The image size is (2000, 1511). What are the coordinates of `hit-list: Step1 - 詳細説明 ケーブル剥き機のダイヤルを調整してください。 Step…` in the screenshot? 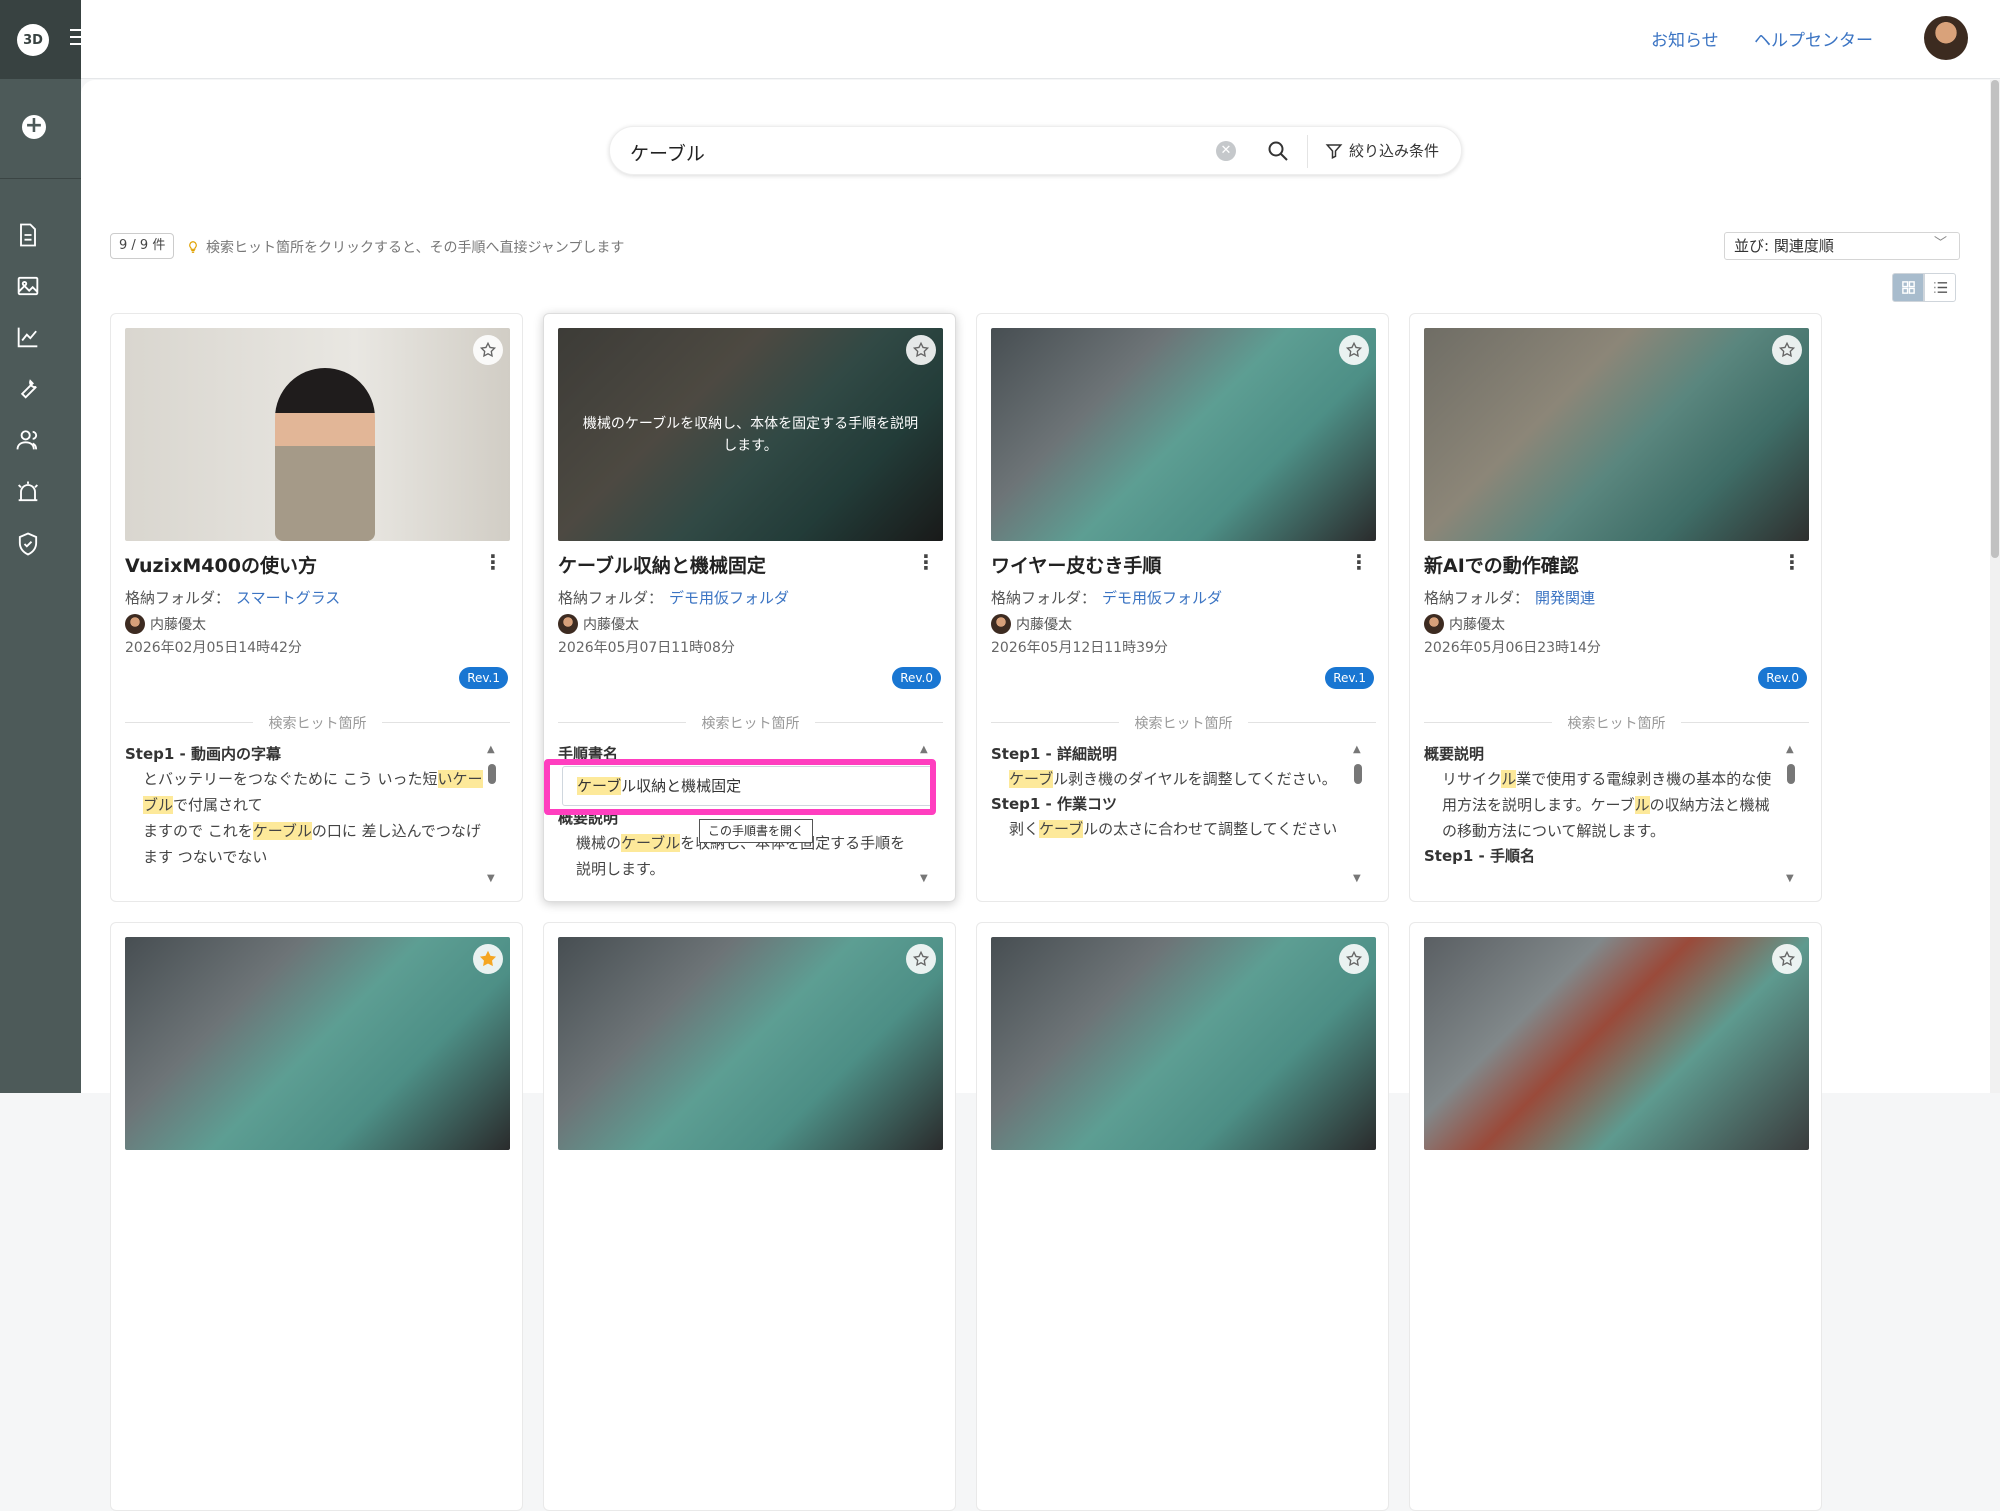 It's located at (1171, 816).